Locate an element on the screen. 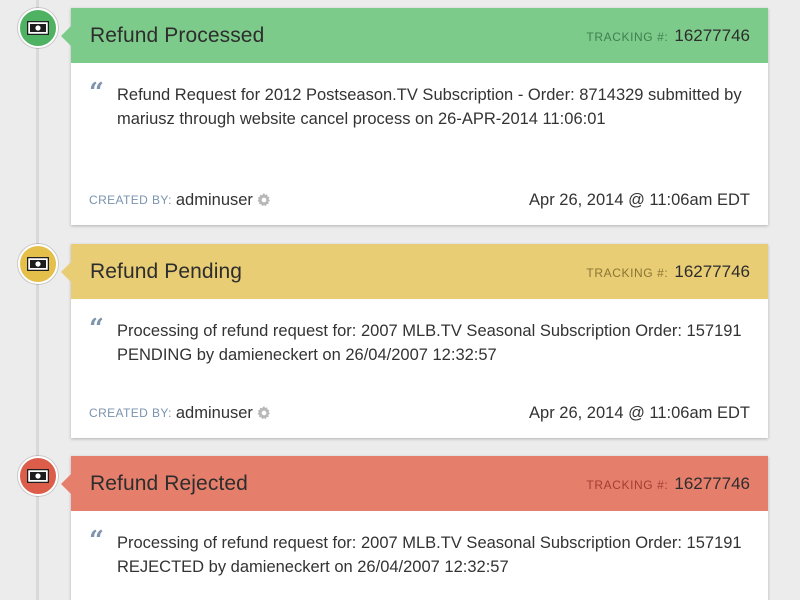 The image size is (800, 600). status-title: Refund Rejected is located at coordinates (169, 483).